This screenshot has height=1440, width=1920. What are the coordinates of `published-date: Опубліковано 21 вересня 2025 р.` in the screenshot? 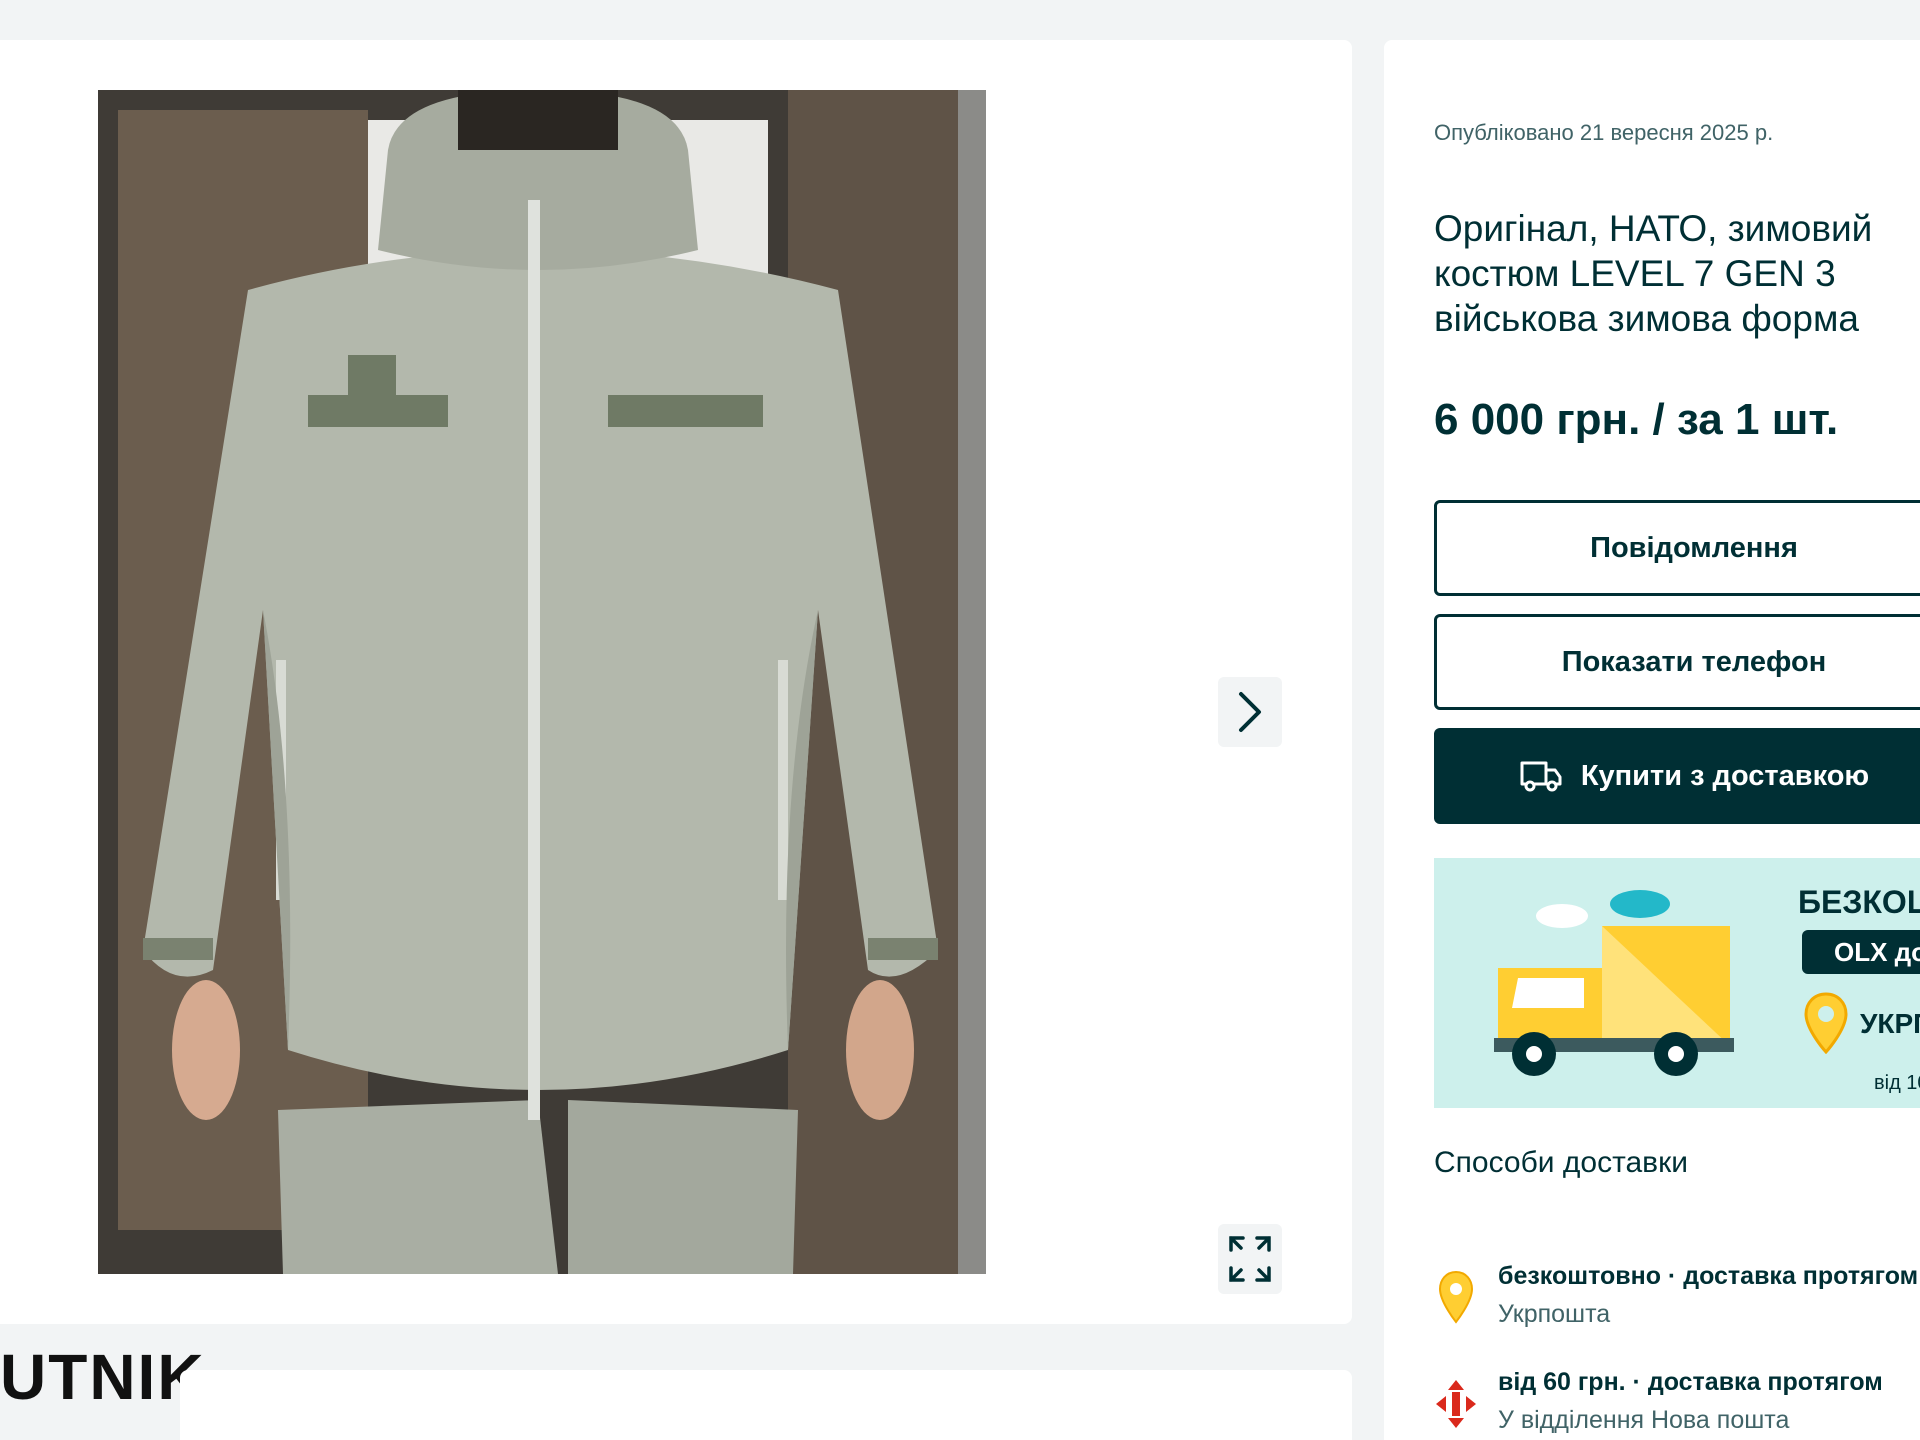 It's located at (1604, 132).